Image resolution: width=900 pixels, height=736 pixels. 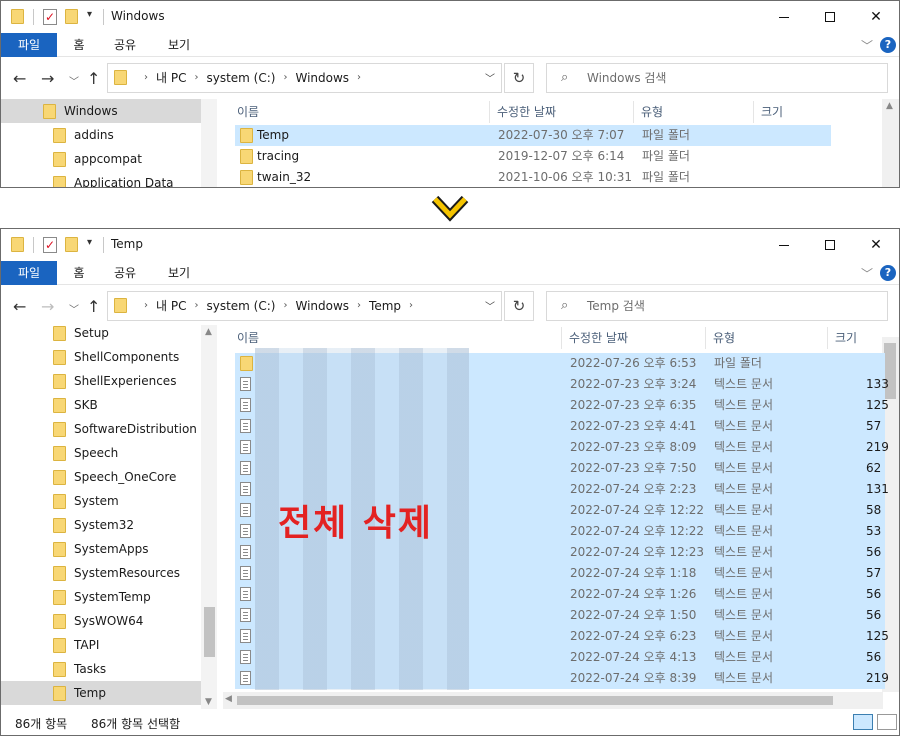 I want to click on table-row: twain_32 2021-10-06 오후 10:31 파일 폴더, so click(x=533, y=177).